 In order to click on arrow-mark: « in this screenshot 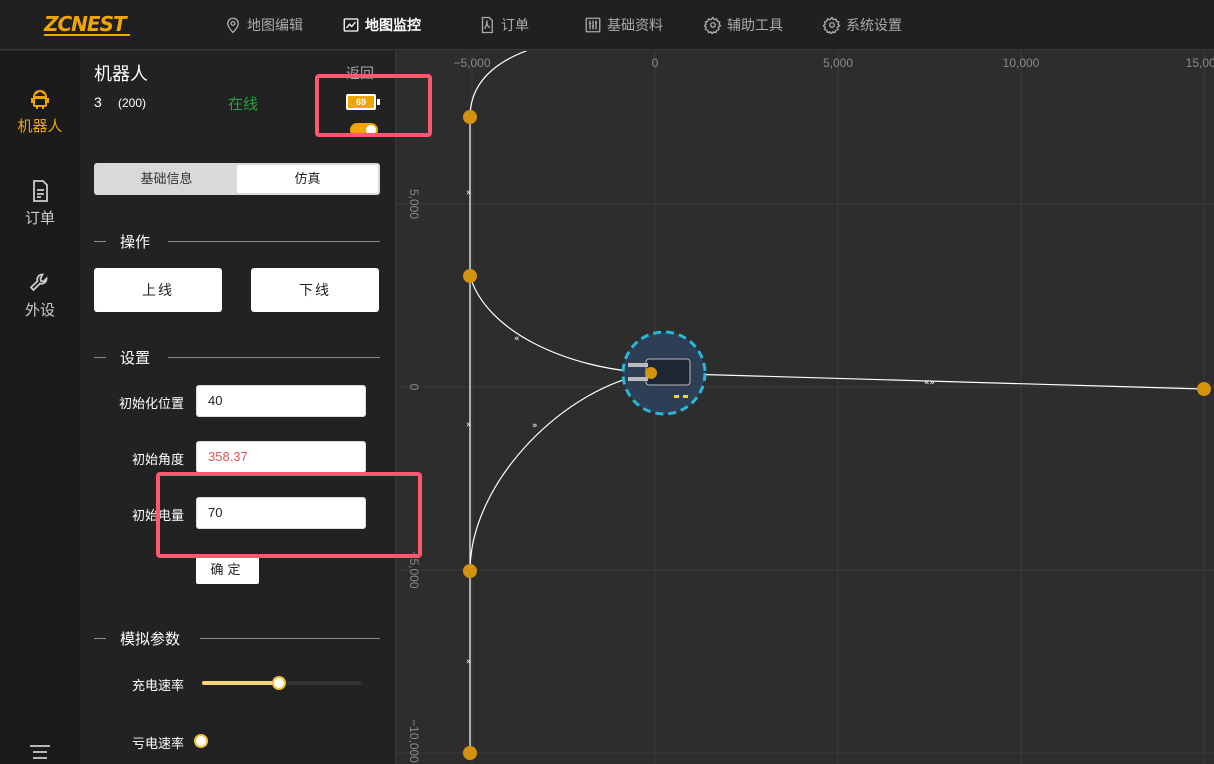, I will do `click(517, 339)`.